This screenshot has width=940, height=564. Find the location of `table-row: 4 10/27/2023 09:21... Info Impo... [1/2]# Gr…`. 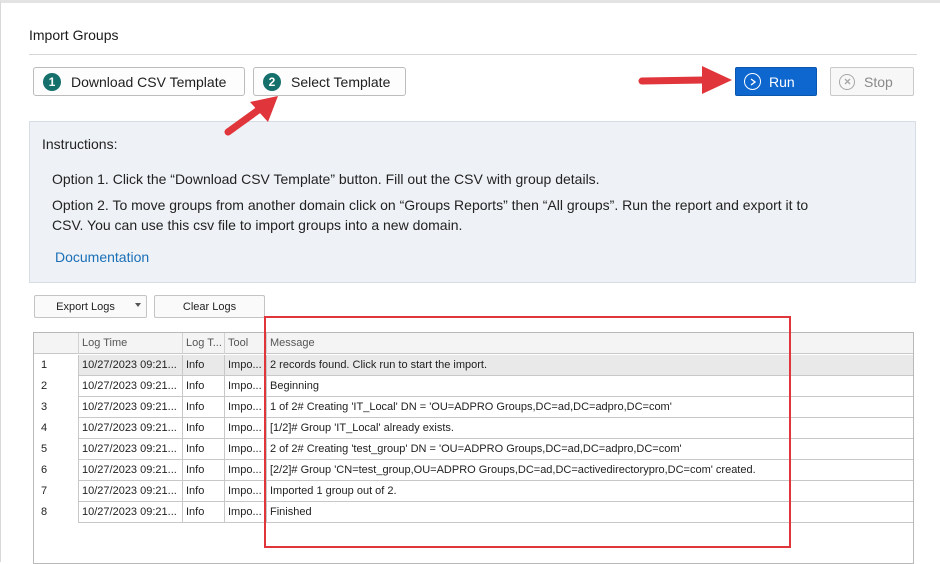

table-row: 4 10/27/2023 09:21... Info Impo... [1/2]# Gr… is located at coordinates (473, 428).